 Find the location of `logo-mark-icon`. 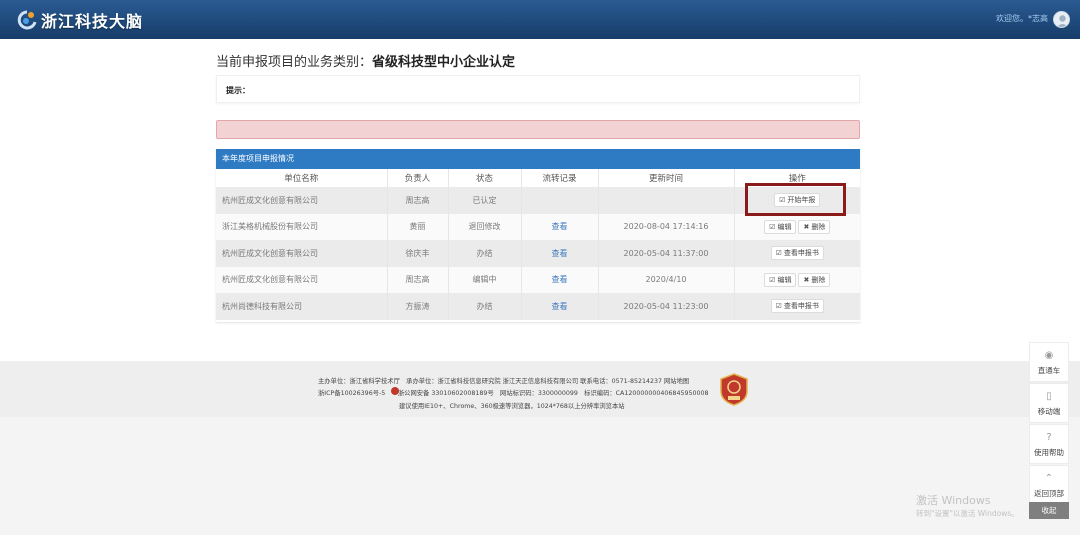

logo-mark-icon is located at coordinates (27, 20).